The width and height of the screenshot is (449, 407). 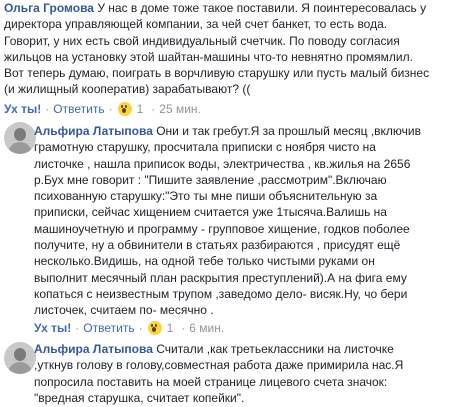 I want to click on comment-timestamp: 6 мин., so click(x=206, y=328).